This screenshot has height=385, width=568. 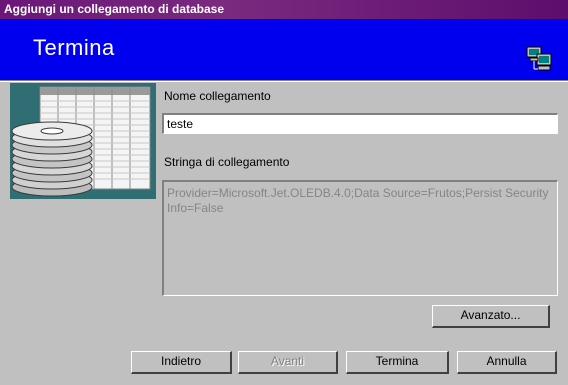 I want to click on connection-string-label: Stringa di collegamento, so click(x=227, y=162).